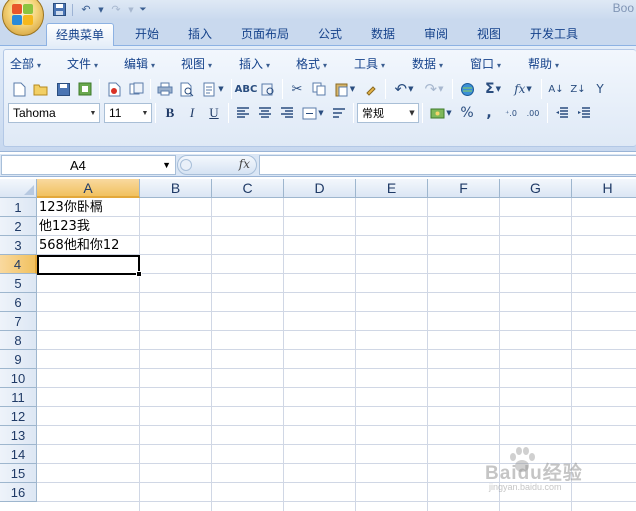 Image resolution: width=636 pixels, height=511 pixels. I want to click on insert-function-button: fx, so click(244, 164).